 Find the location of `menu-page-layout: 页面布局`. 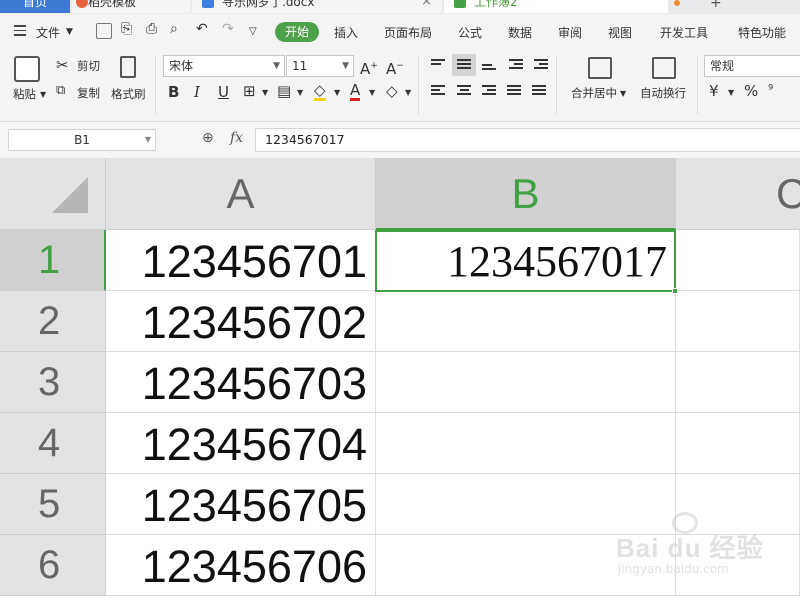

menu-page-layout: 页面布局 is located at coordinates (408, 32).